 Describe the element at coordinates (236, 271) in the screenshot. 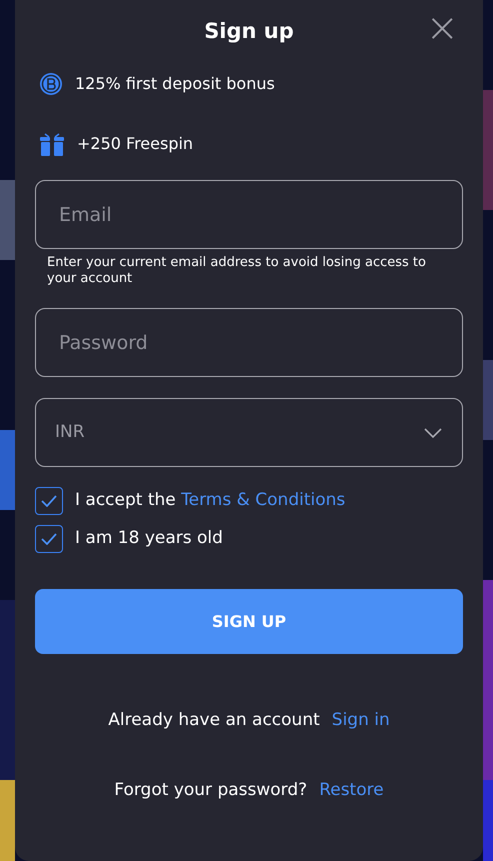

I see `field-hint: Enter your current email address to avoid losing access to your account` at that location.